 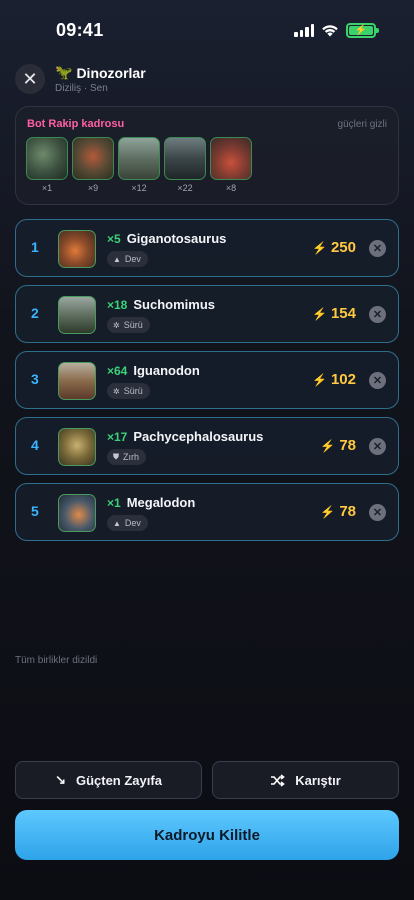 What do you see at coordinates (362, 124) in the screenshot?
I see `bot-hidden-note: güçleri gizli` at bounding box center [362, 124].